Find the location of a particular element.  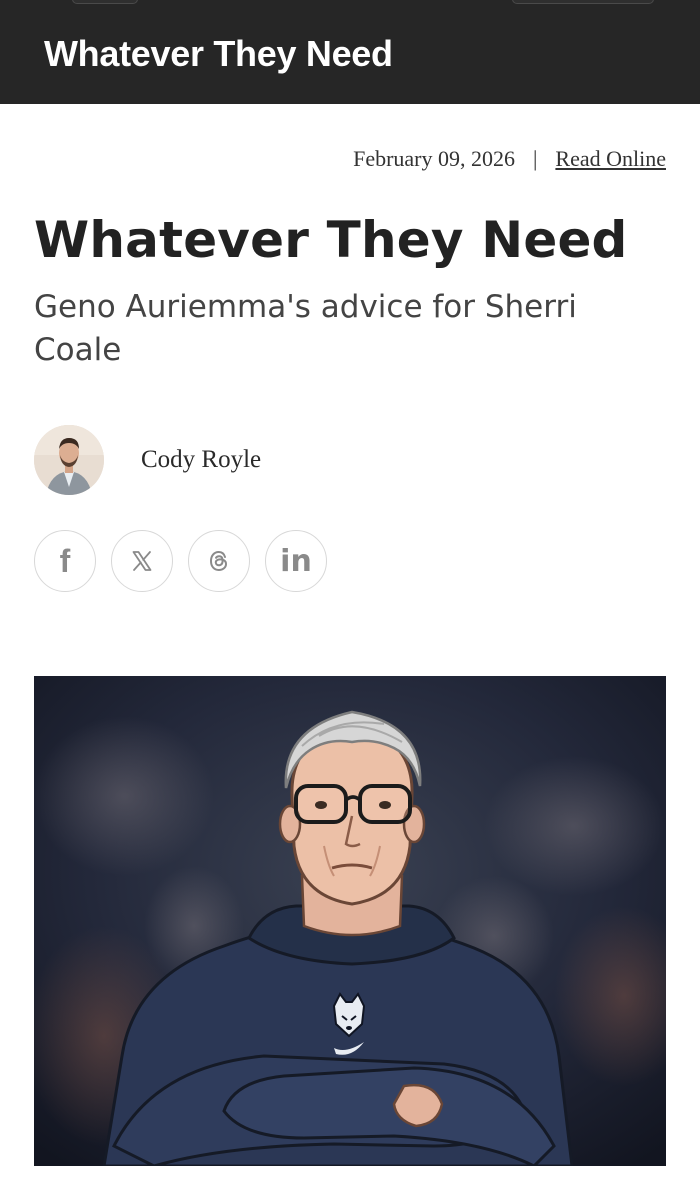

article-meta: February 09, 2026 | Read Online is located at coordinates (509, 159).